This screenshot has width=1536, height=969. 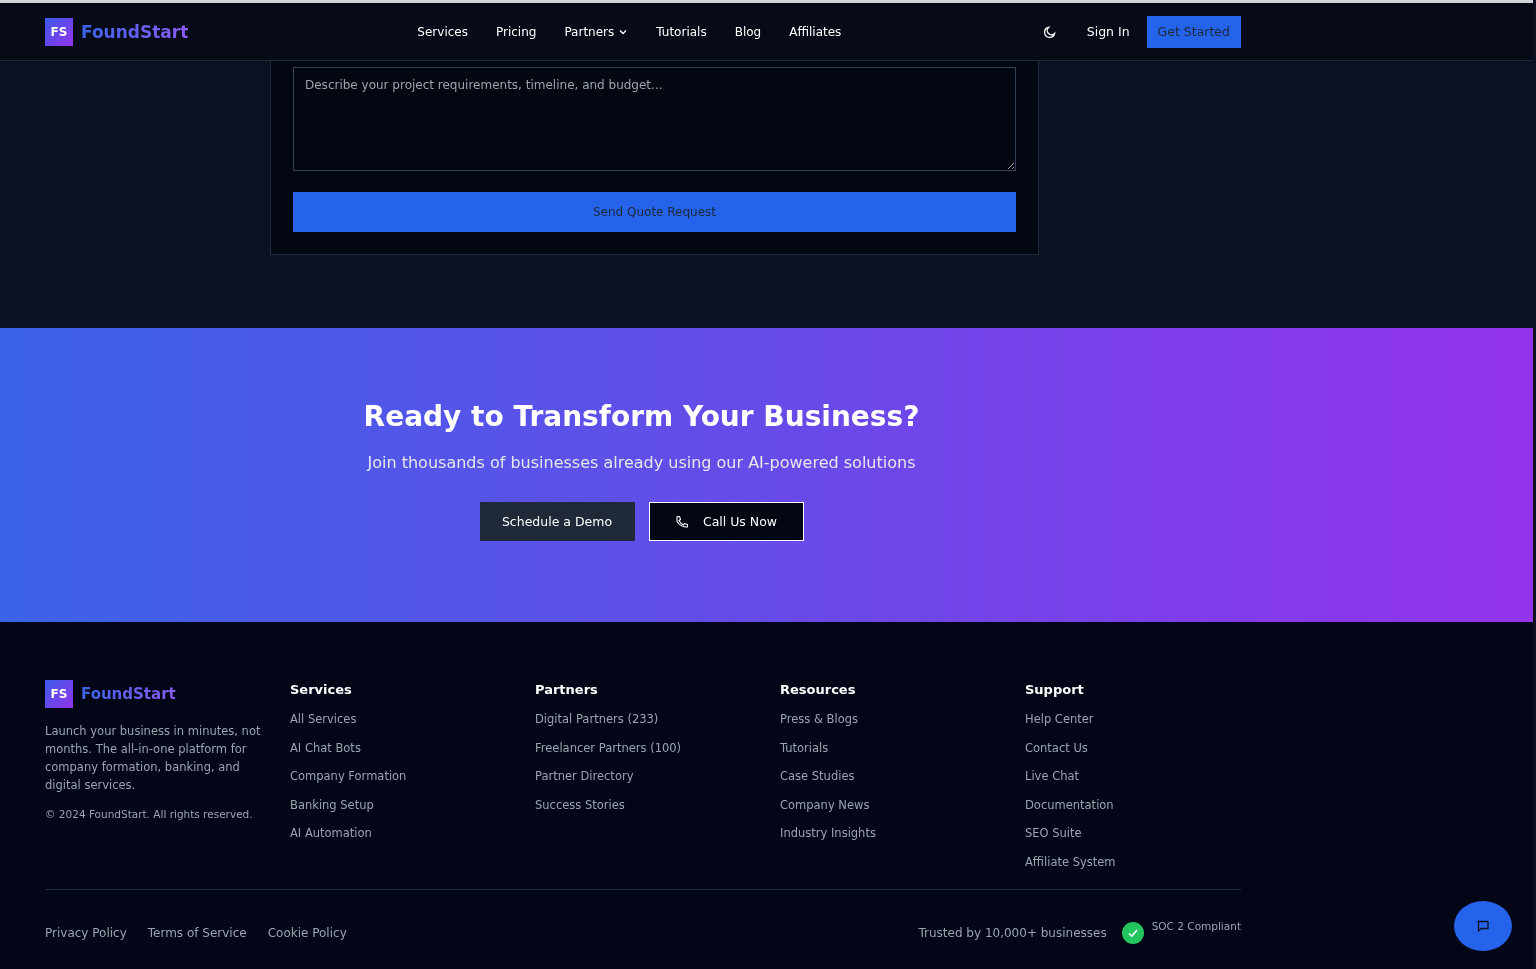 What do you see at coordinates (412, 776) in the screenshot?
I see `footer-link: Company Formation` at bounding box center [412, 776].